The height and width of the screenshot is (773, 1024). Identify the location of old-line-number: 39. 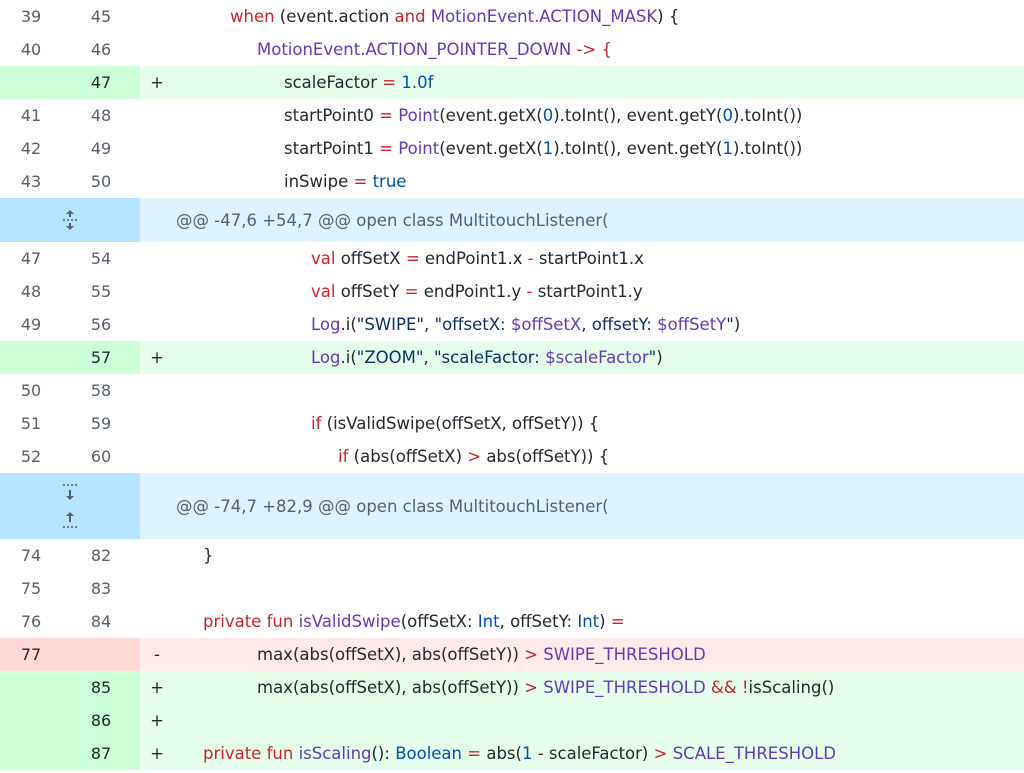
(31, 16).